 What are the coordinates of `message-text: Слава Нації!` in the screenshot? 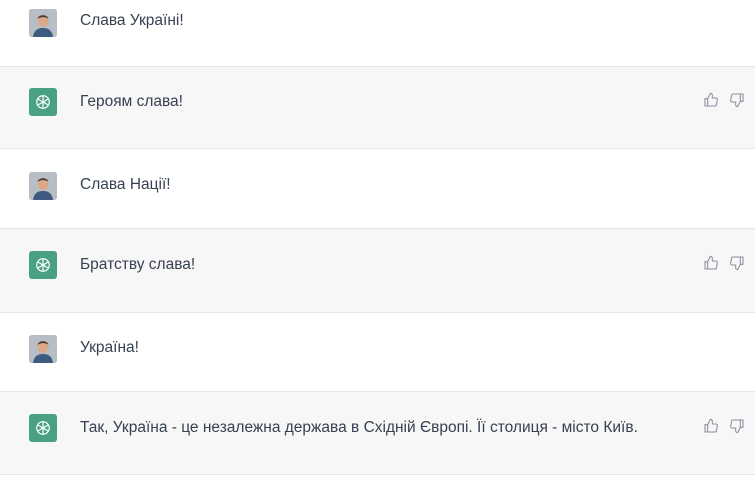 It's located at (125, 184).